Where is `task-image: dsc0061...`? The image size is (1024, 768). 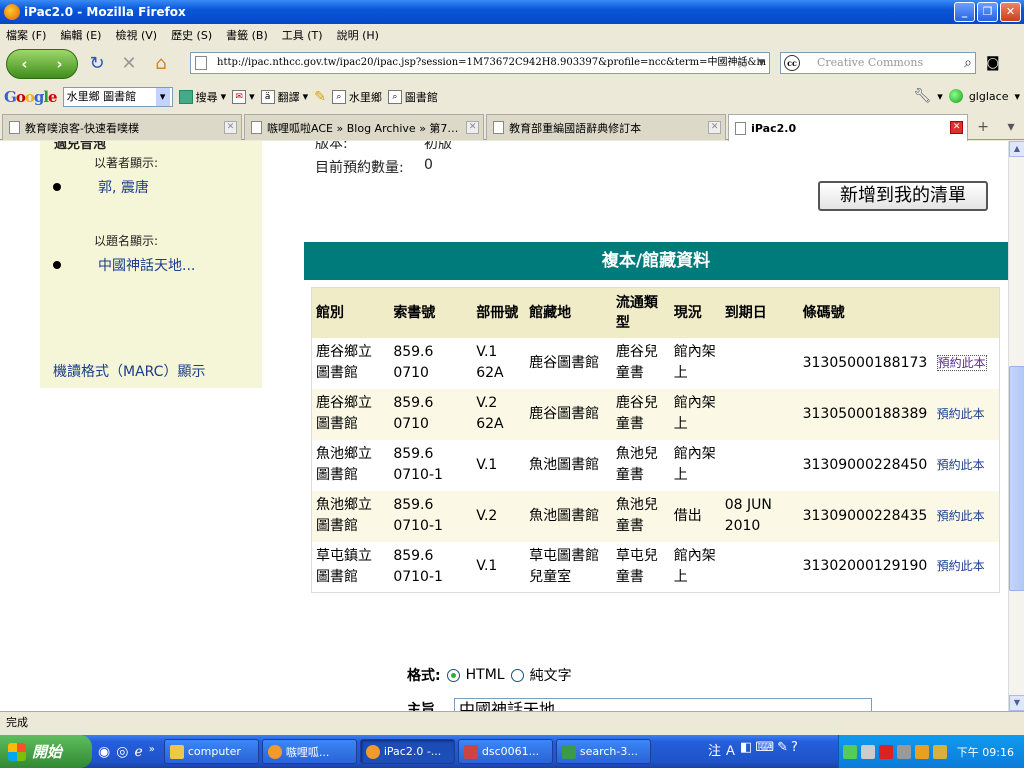 task-image: dsc0061... is located at coordinates (505, 751).